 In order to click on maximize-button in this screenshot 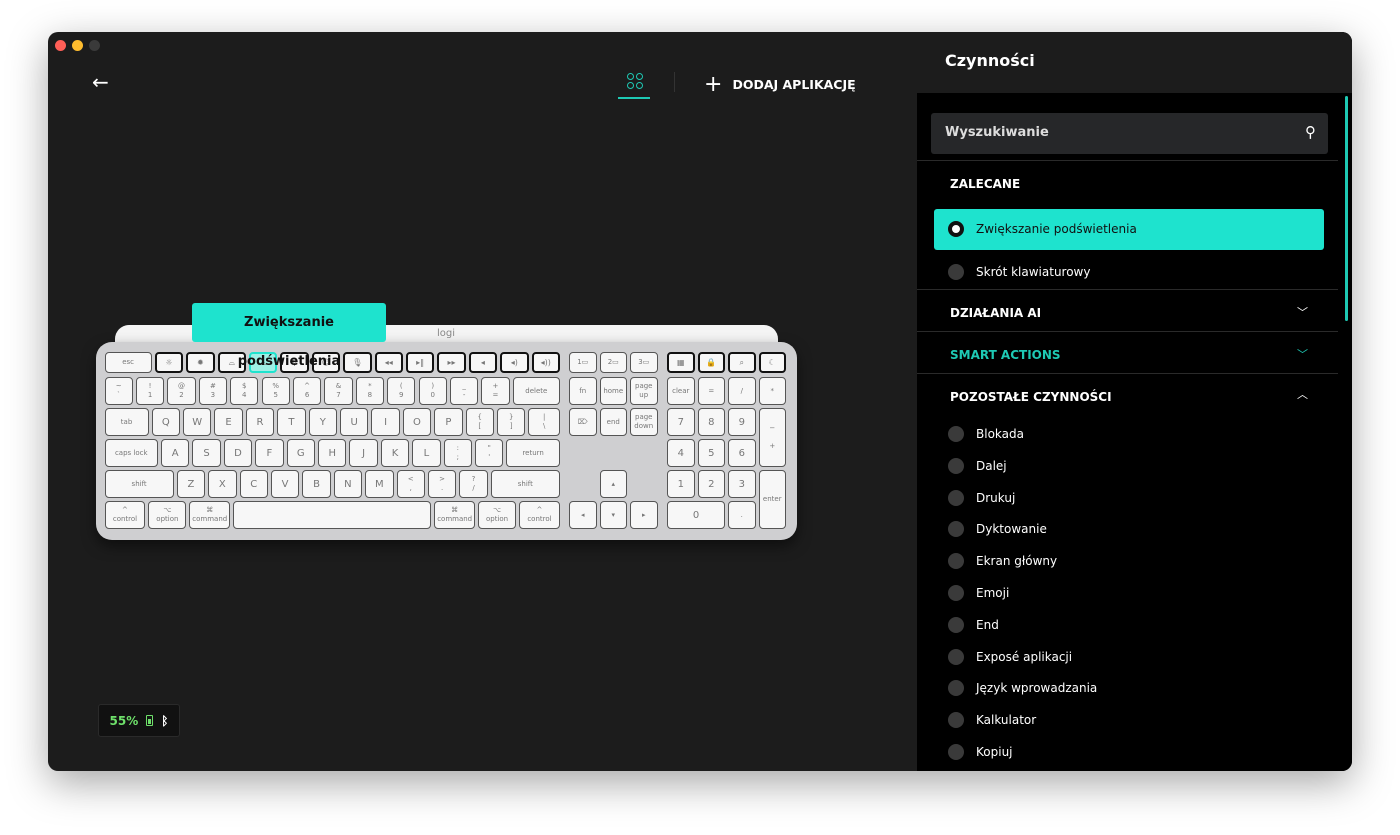, I will do `click(94, 45)`.